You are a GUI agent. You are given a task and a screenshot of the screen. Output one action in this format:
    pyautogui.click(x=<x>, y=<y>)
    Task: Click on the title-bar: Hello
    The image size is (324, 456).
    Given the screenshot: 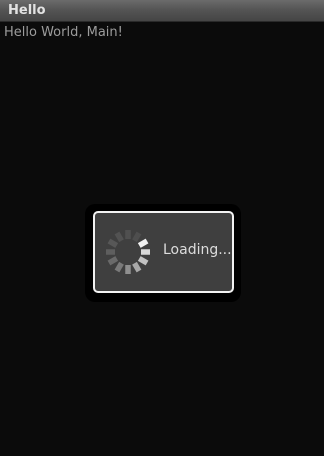 What is the action you would take?
    pyautogui.click(x=162, y=11)
    